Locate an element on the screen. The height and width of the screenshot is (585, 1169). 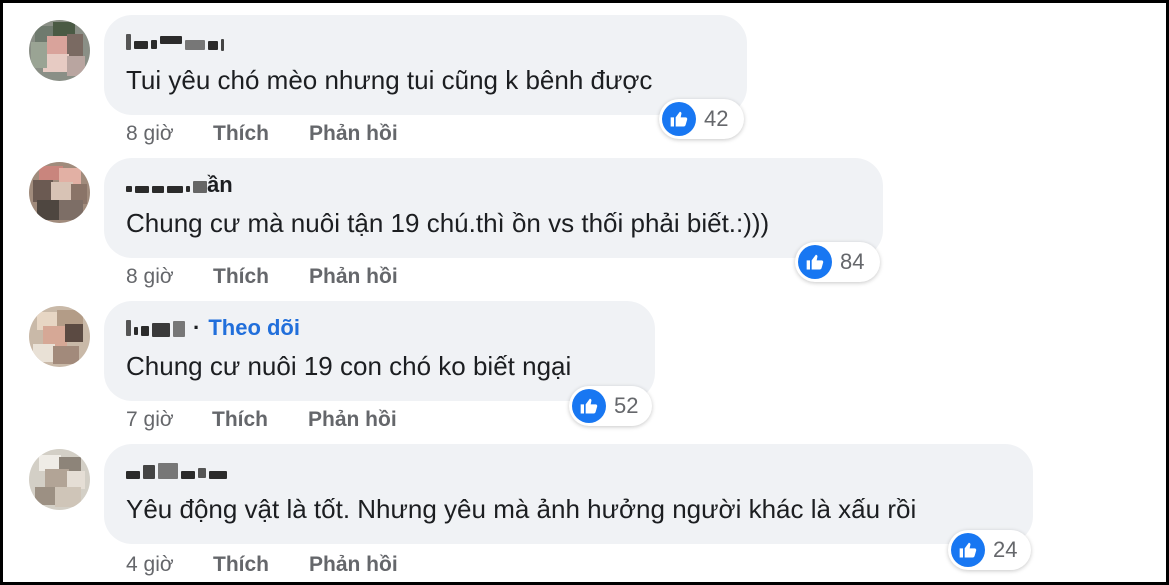
reaction-badge: 84 is located at coordinates (837, 262).